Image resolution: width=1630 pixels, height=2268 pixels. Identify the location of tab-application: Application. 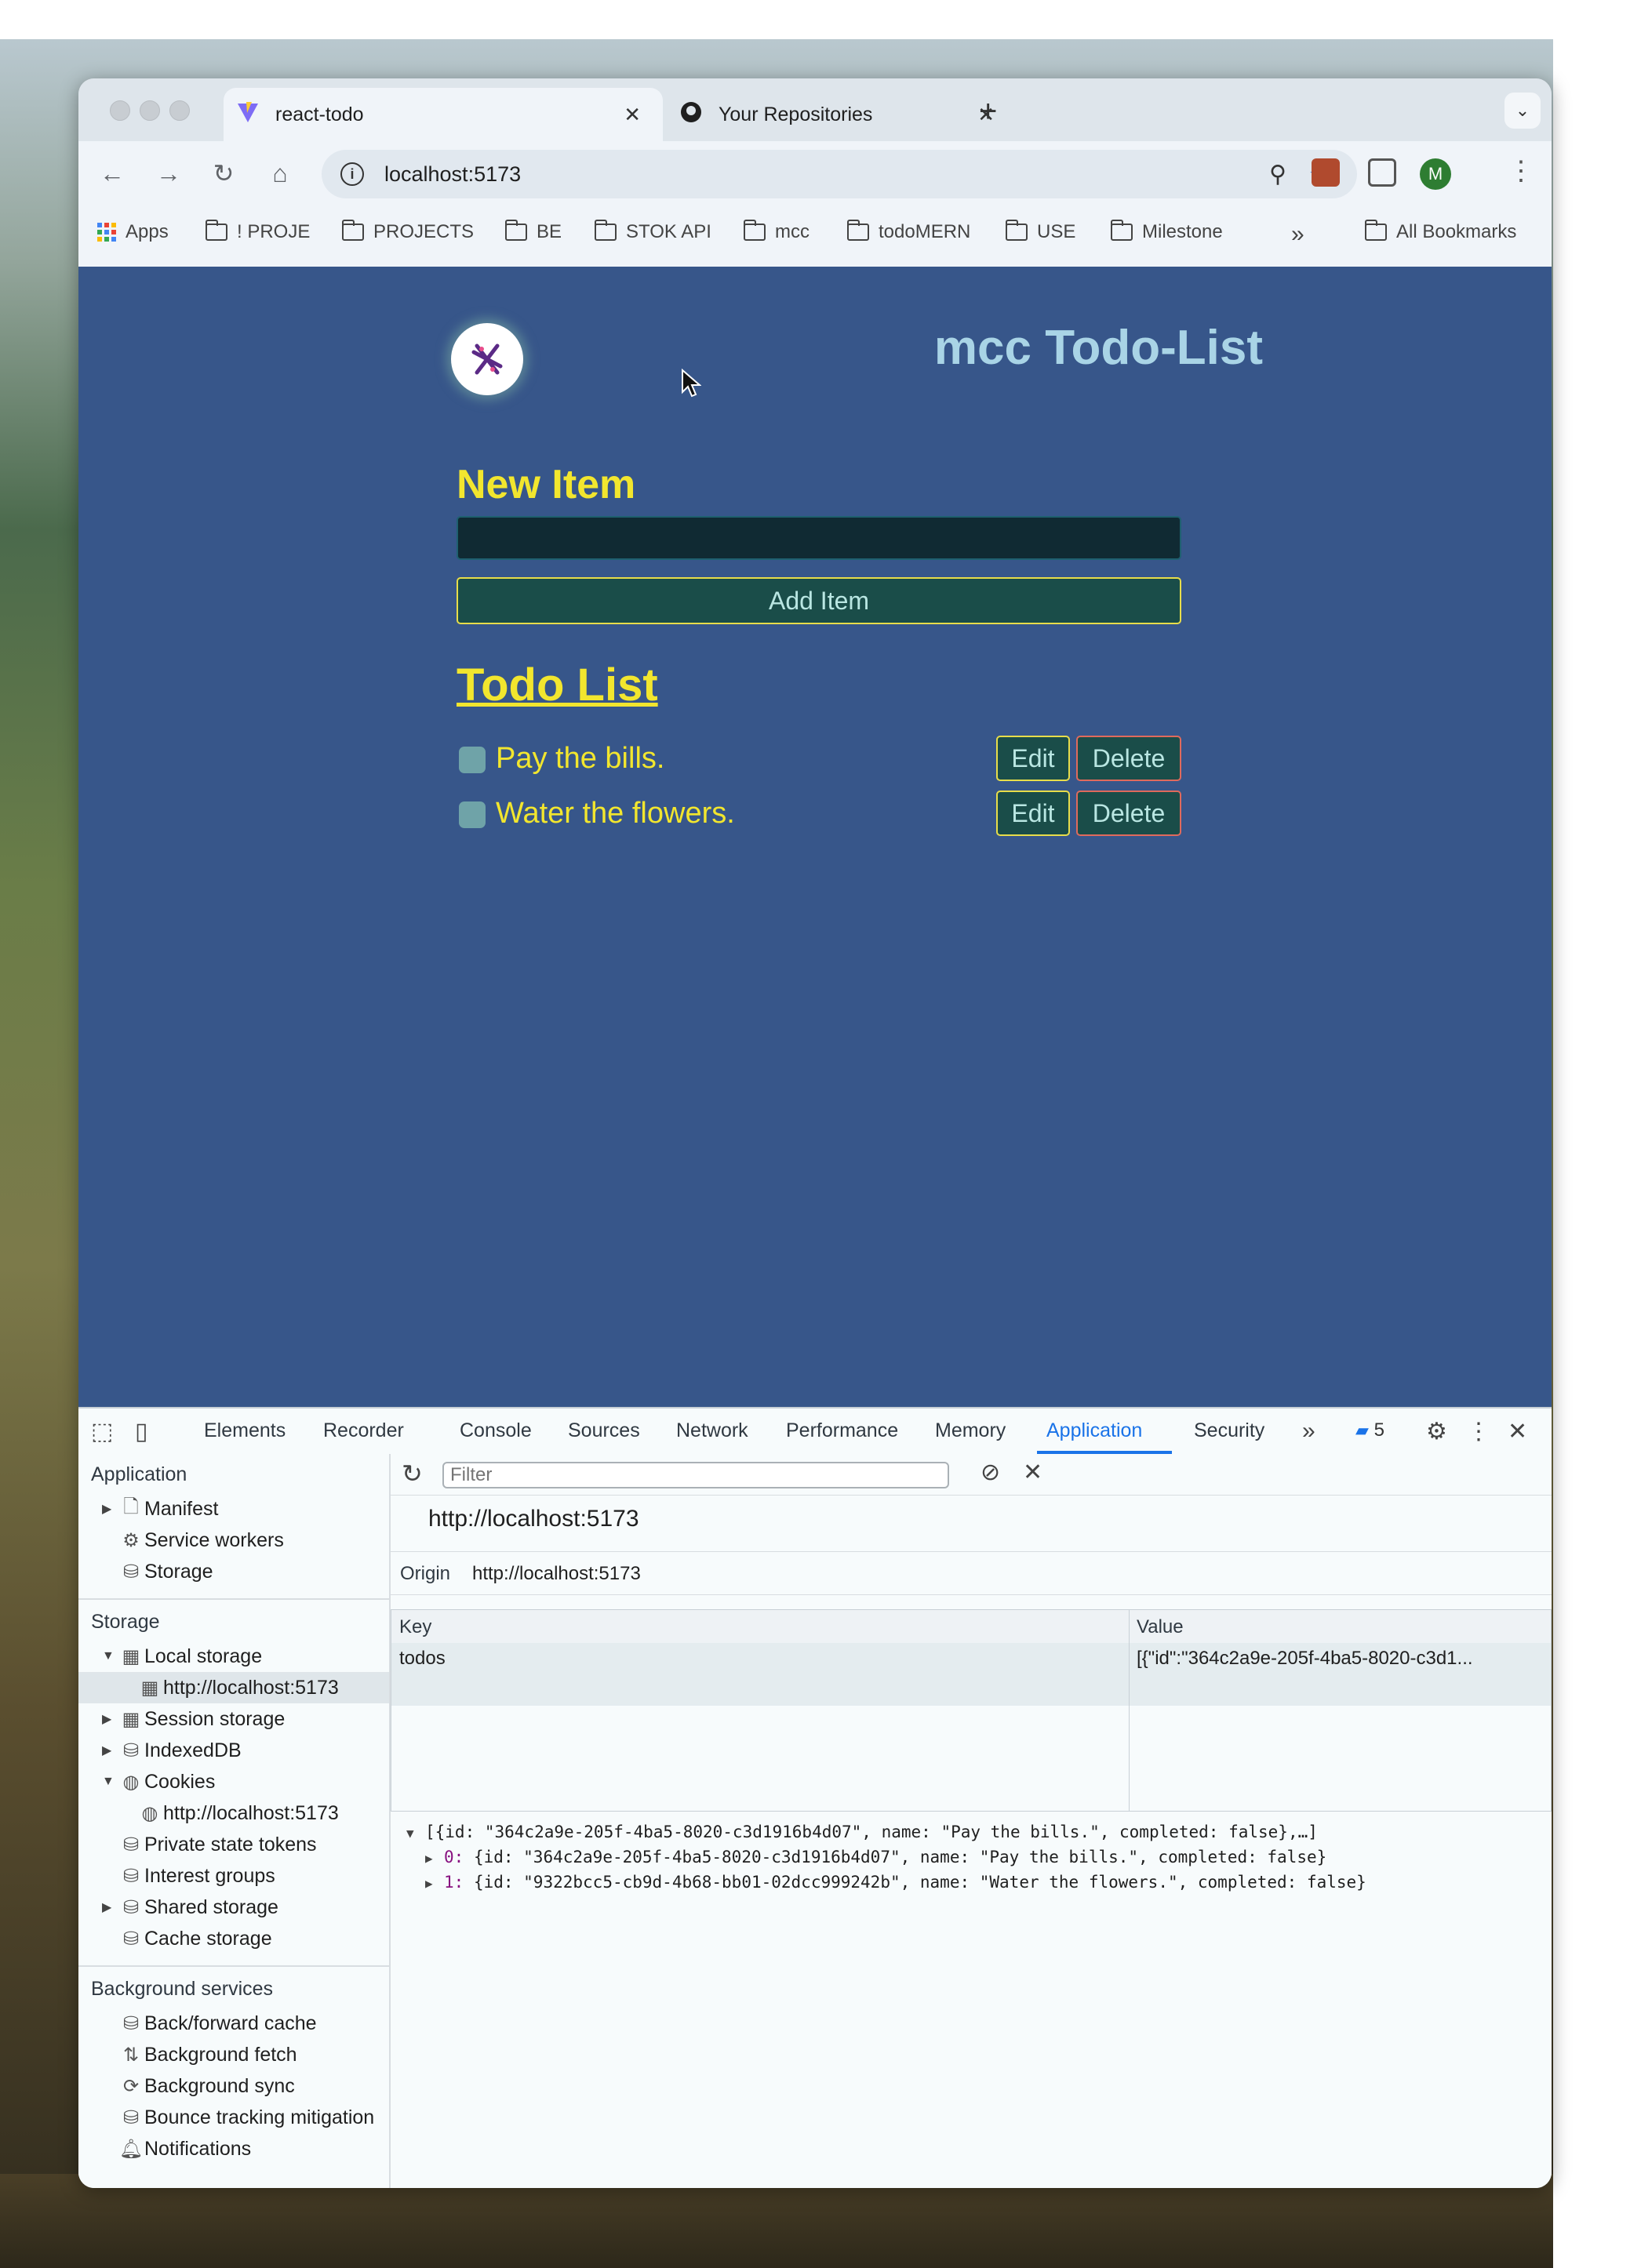
(1094, 1430).